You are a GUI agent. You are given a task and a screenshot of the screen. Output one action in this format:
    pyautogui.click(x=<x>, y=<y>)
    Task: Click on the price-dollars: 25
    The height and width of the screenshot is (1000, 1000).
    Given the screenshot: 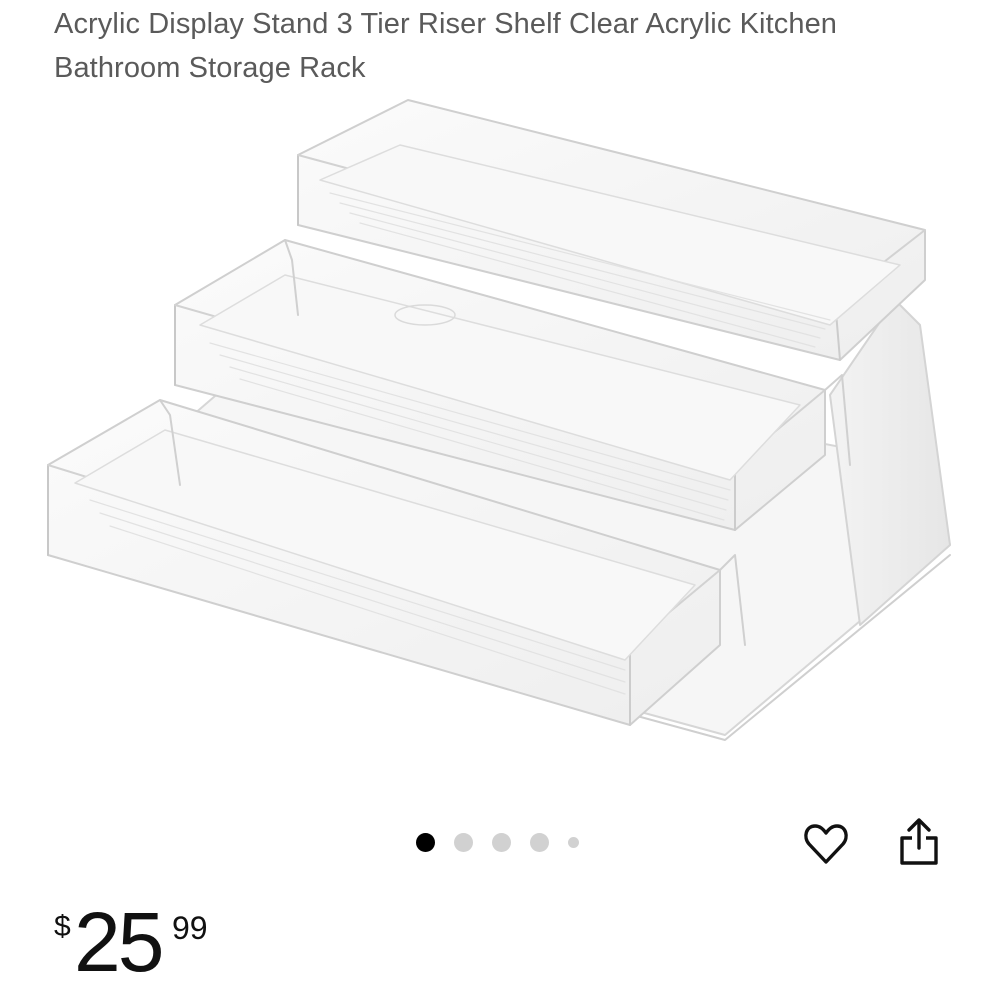 What is the action you would take?
    pyautogui.click(x=119, y=942)
    